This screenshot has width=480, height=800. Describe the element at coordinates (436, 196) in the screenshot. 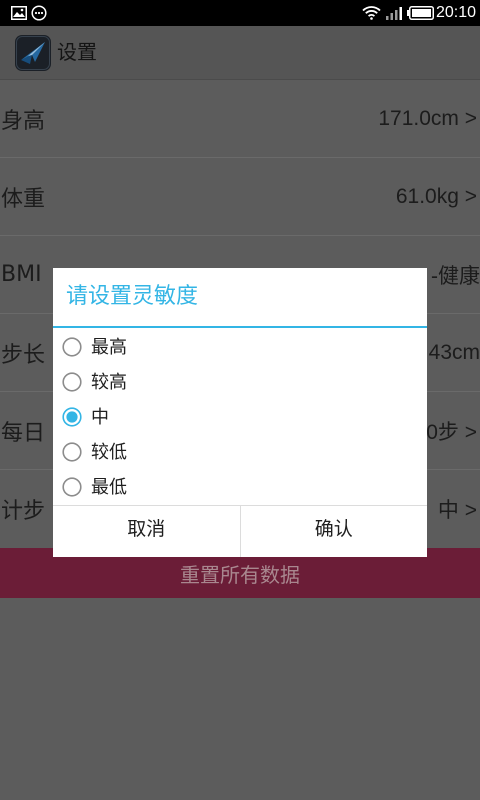

I see `row-value: 61.0kg >` at that location.